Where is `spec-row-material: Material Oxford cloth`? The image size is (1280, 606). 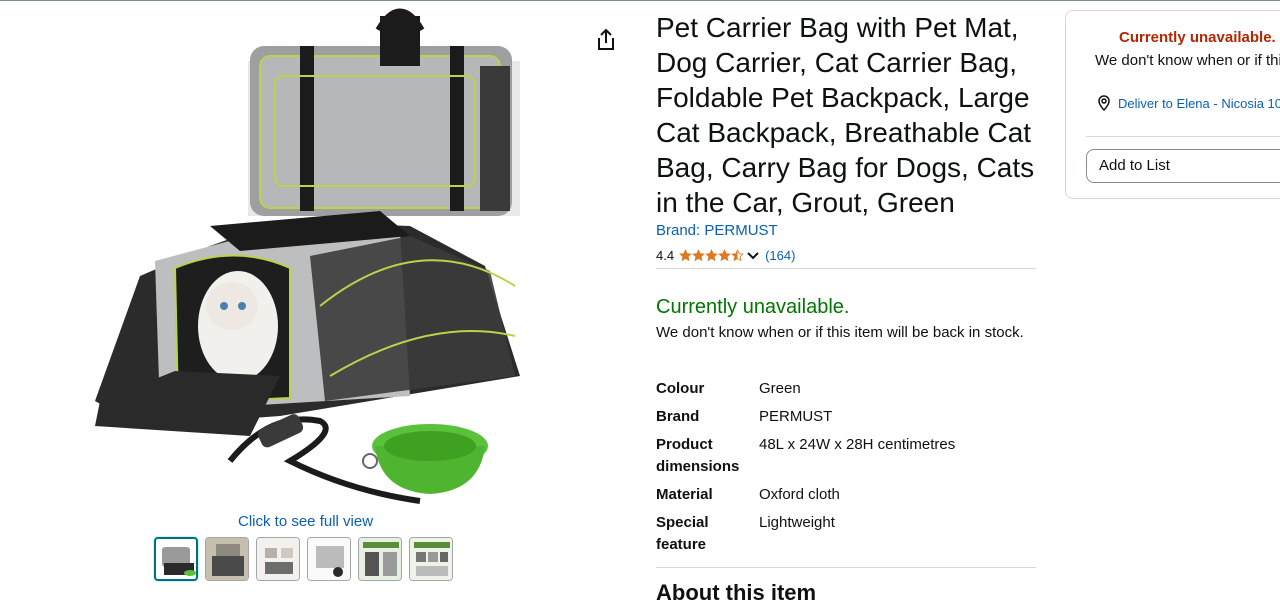
spec-row-material: Material Oxford cloth is located at coordinates (846, 495).